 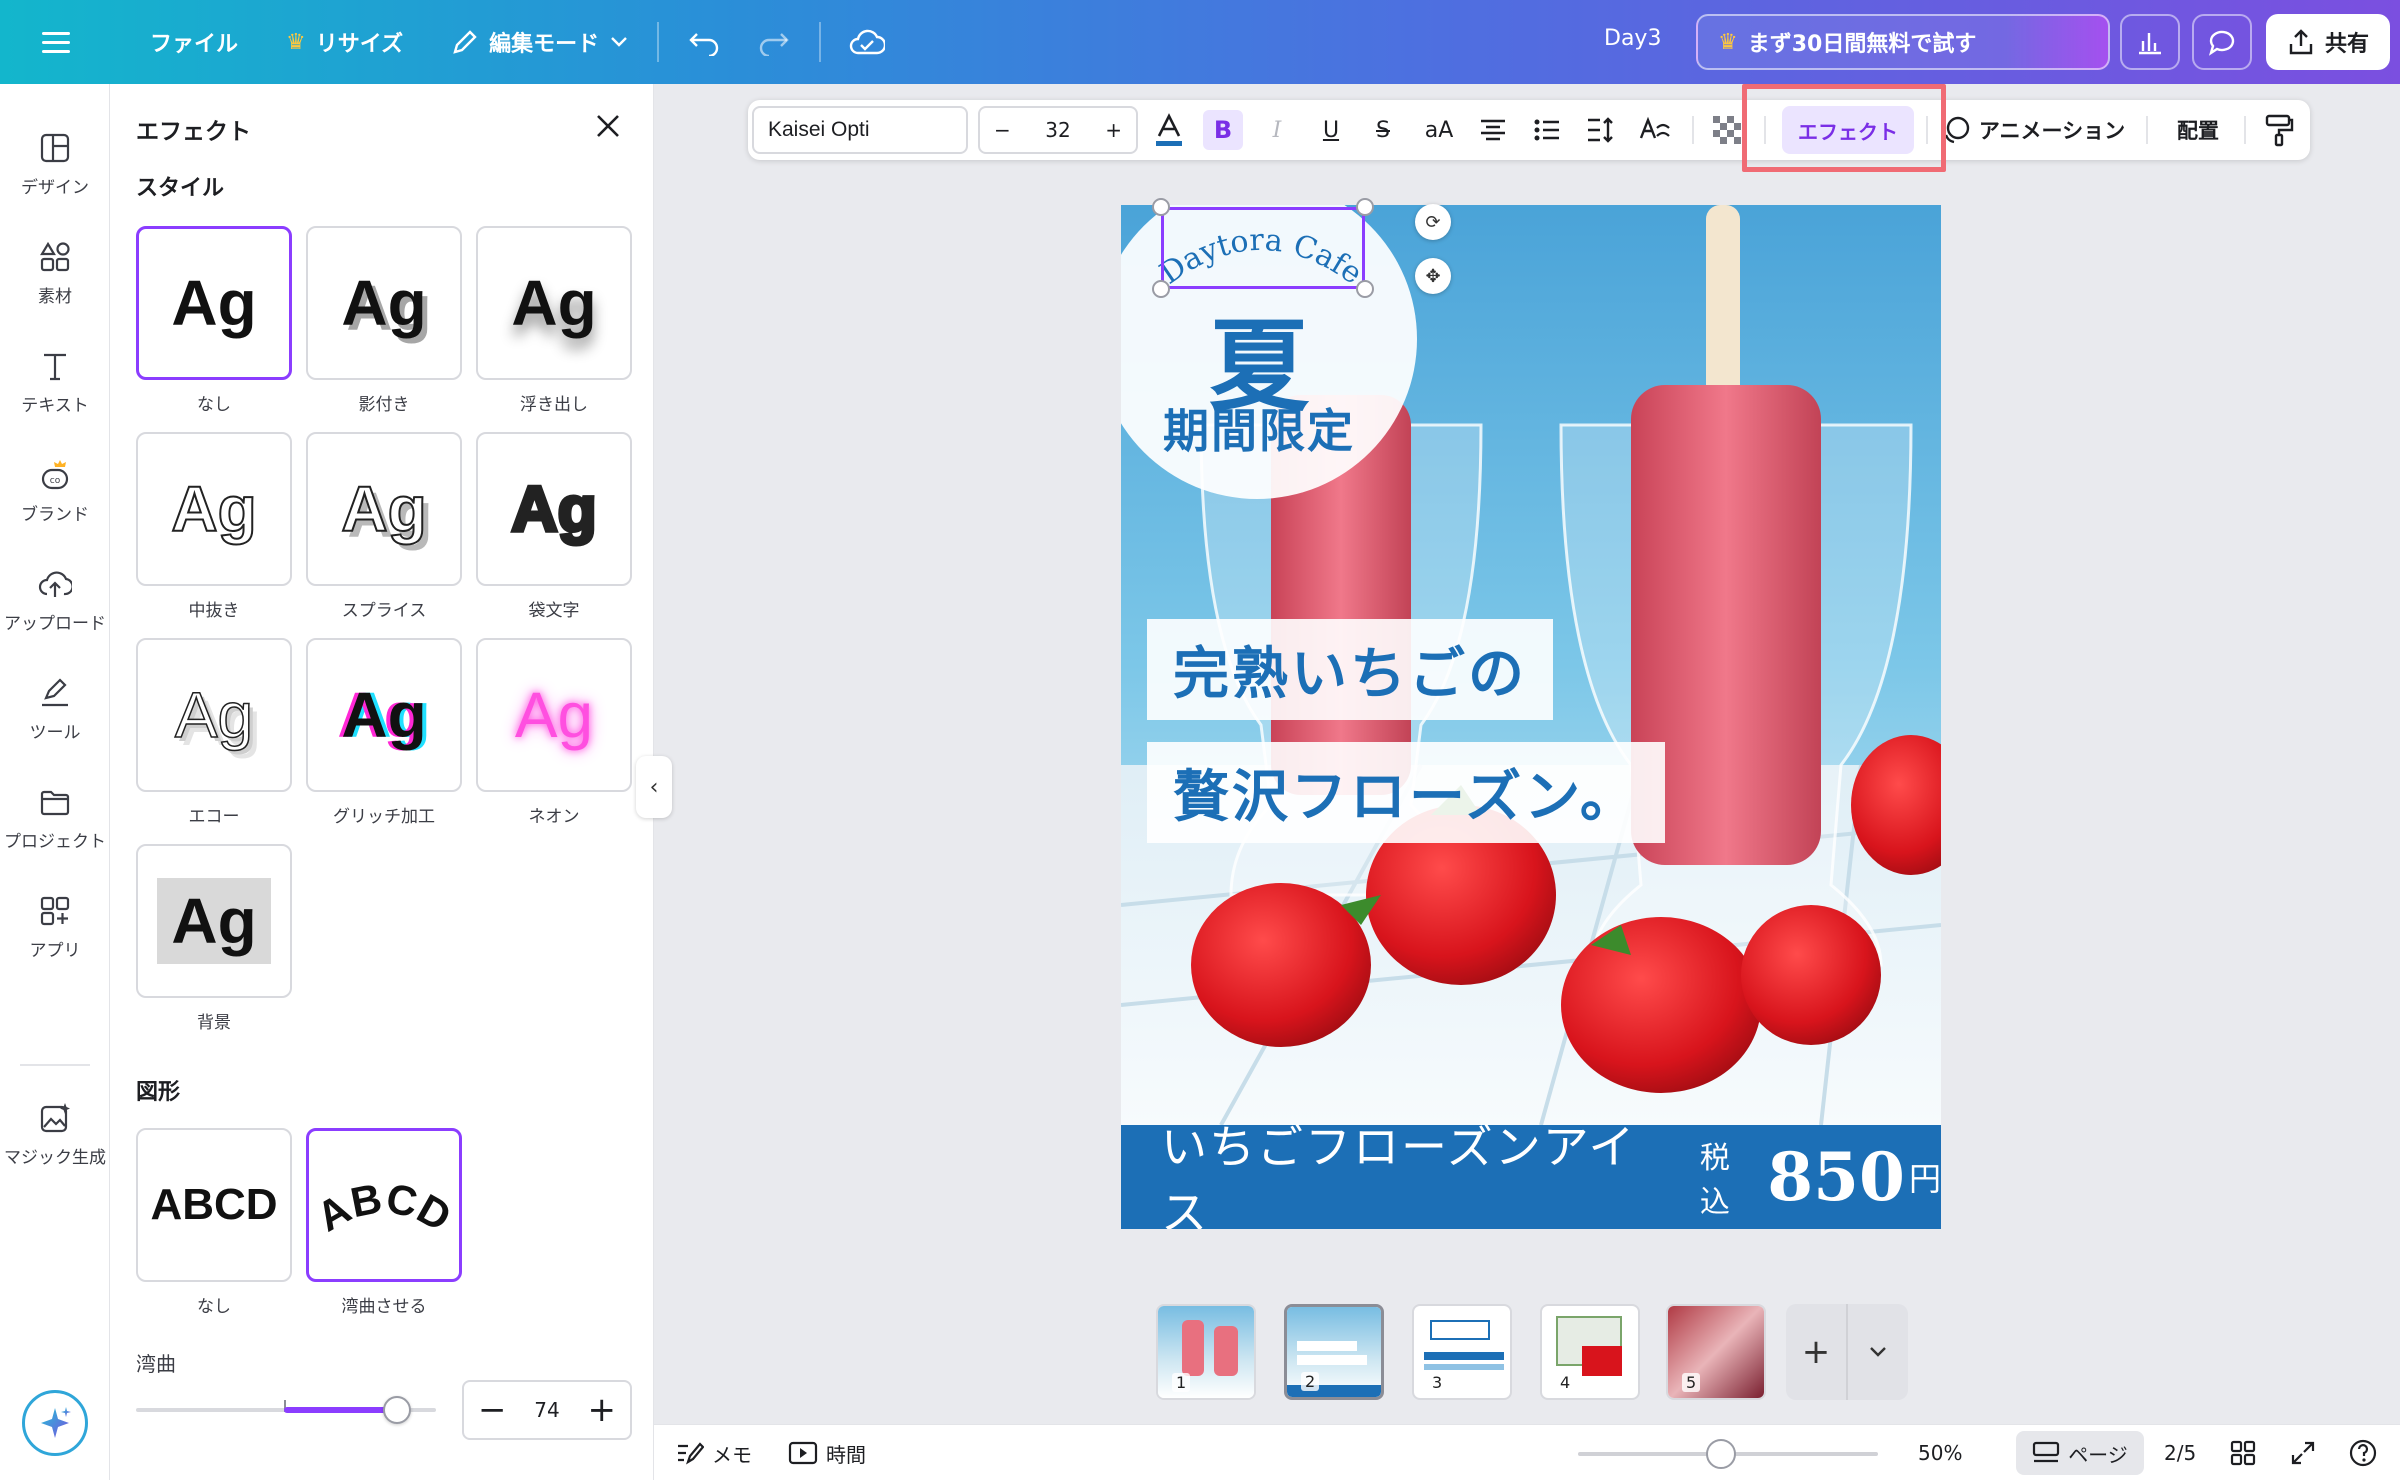 I want to click on style-tile-outline: Ag, so click(x=554, y=509).